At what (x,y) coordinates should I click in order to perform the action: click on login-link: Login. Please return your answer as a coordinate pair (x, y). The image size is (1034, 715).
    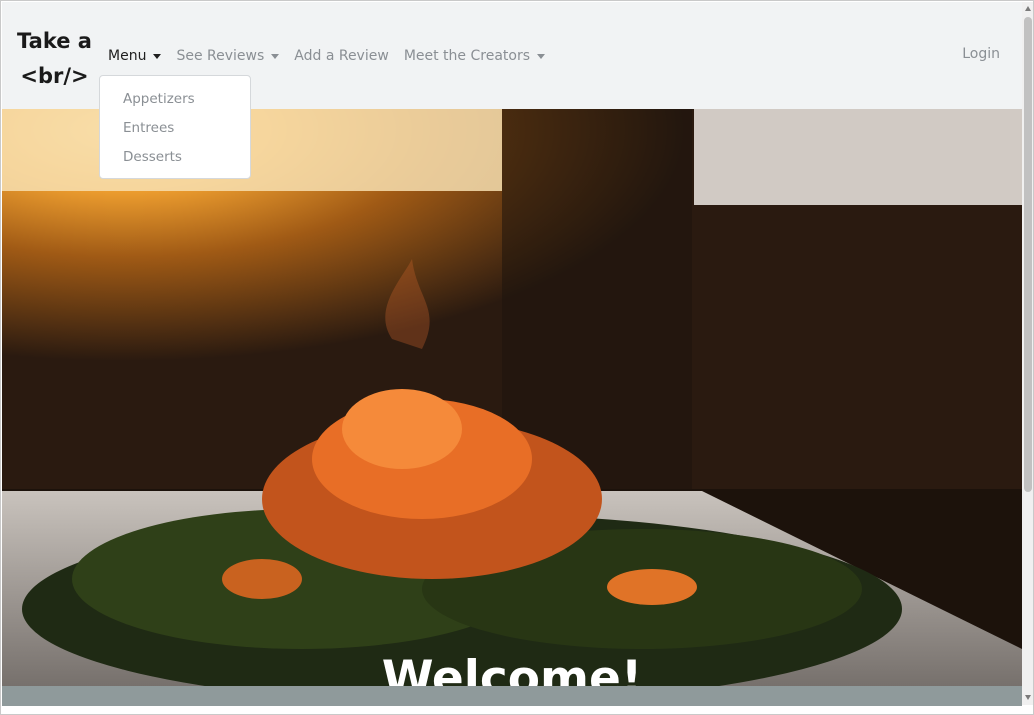
    Looking at the image, I should click on (981, 54).